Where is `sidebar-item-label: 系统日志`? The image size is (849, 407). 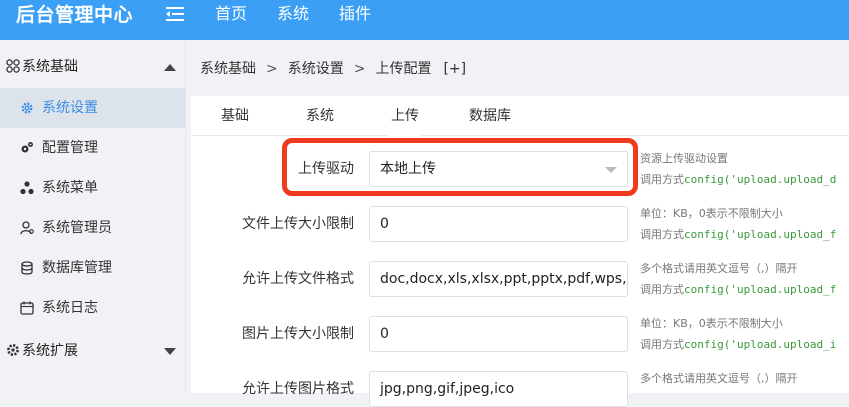 sidebar-item-label: 系统日志 is located at coordinates (70, 308).